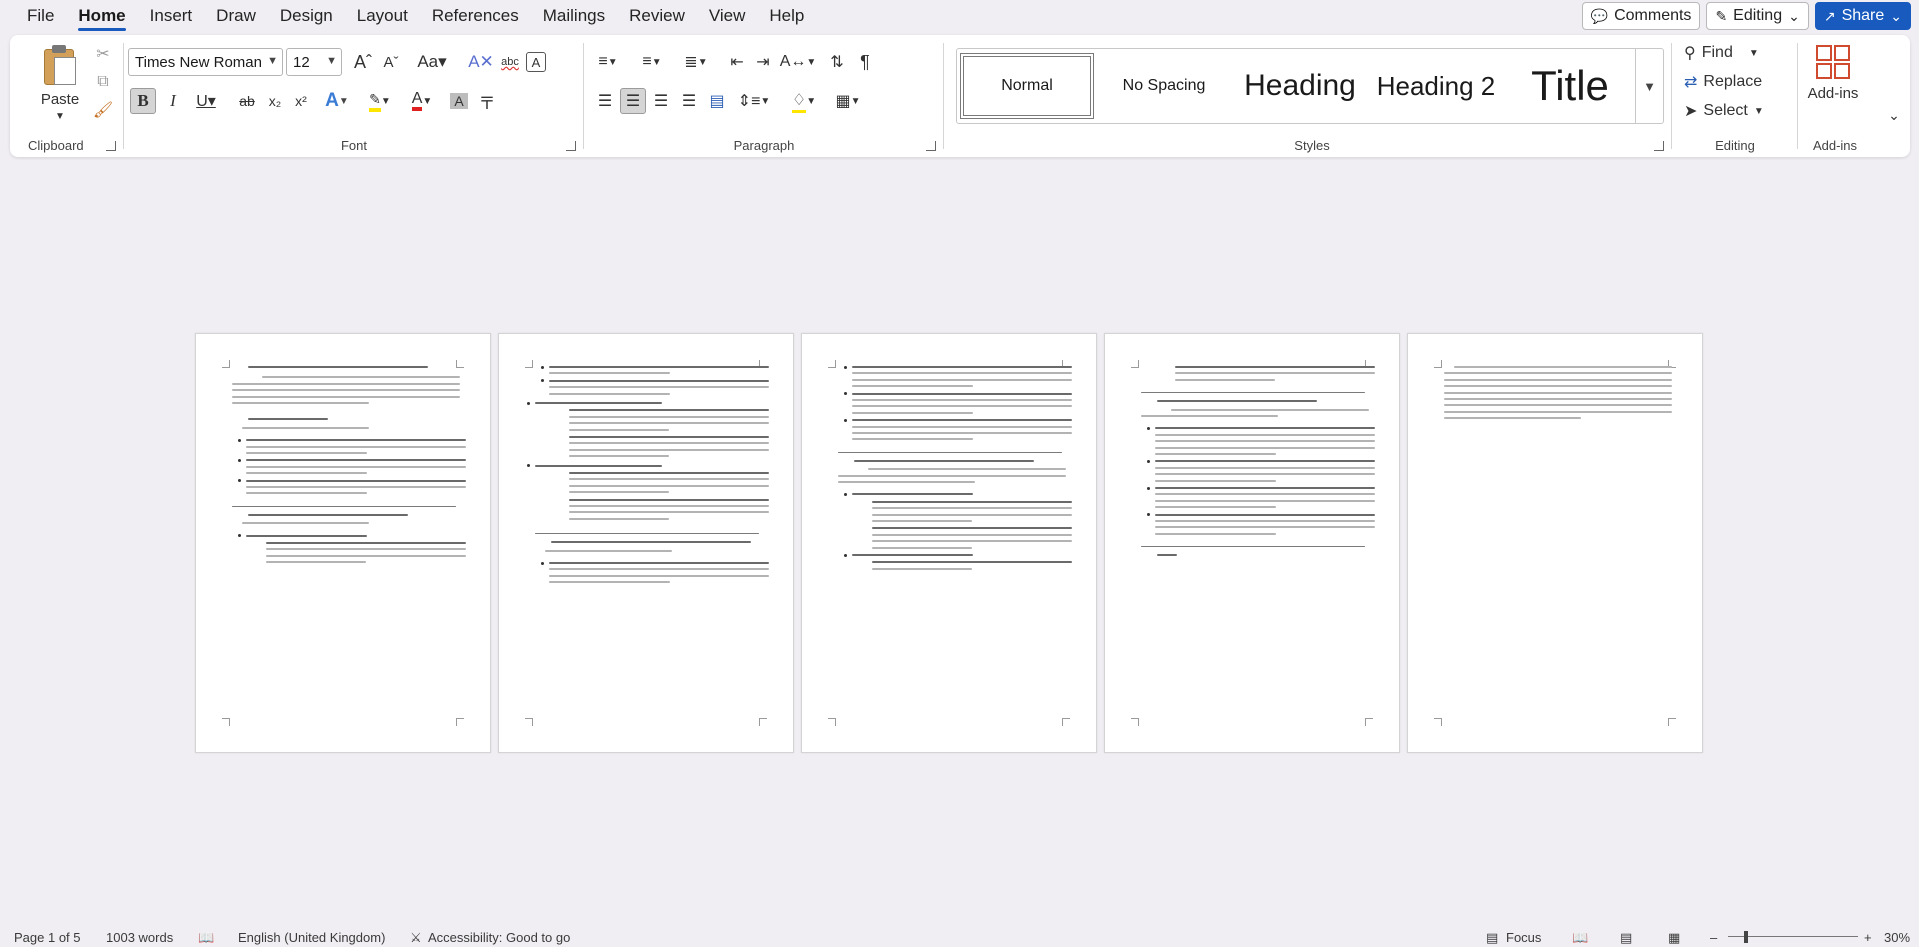 This screenshot has width=1919, height=947. Describe the element at coordinates (139, 937) in the screenshot. I see `word-count: 1003 words` at that location.